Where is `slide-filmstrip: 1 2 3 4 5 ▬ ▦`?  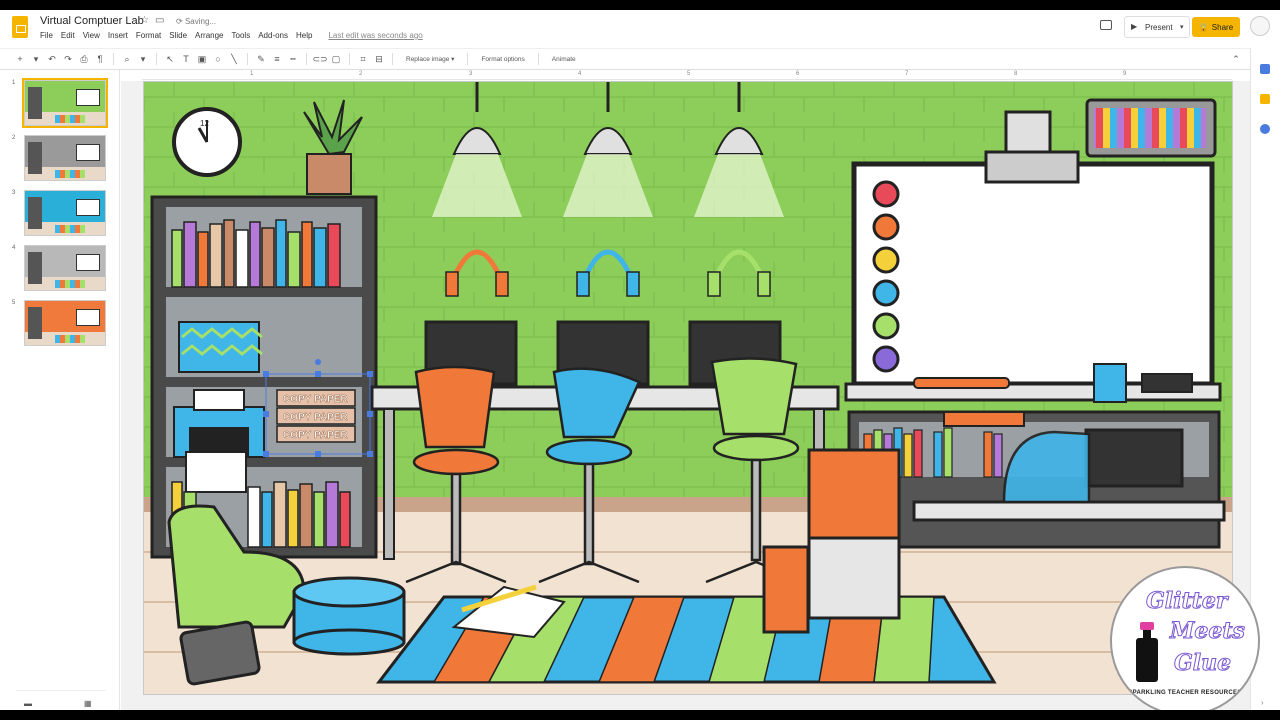 slide-filmstrip: 1 2 3 4 5 ▬ ▦ is located at coordinates (60, 390).